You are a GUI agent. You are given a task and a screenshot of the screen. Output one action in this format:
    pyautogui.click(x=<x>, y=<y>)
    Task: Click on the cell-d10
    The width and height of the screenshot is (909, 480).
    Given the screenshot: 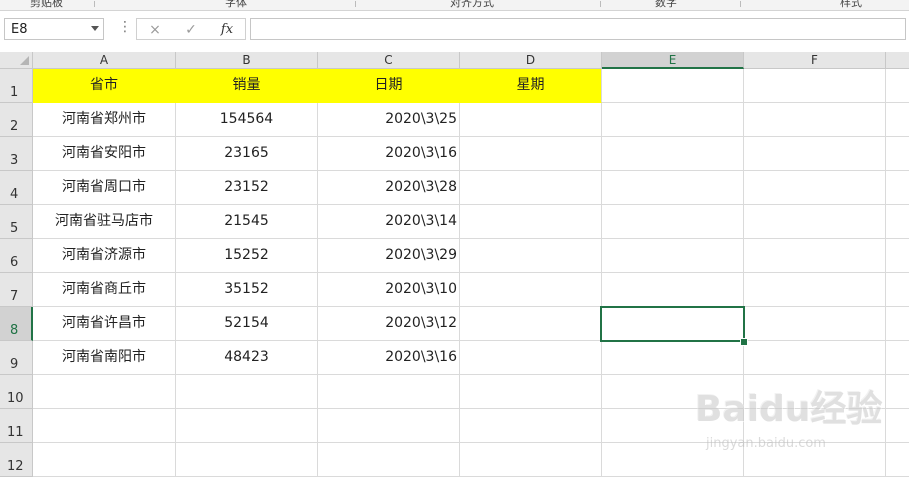 What is the action you would take?
    pyautogui.click(x=531, y=392)
    